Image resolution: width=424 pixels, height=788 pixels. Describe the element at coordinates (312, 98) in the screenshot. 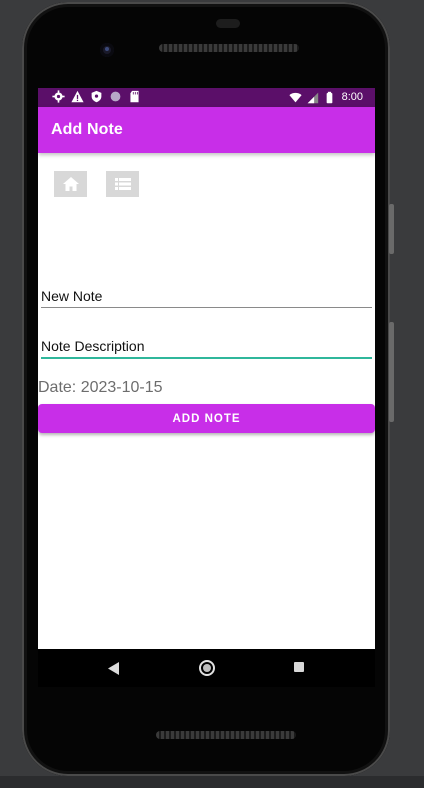

I see `cell-signal-icon` at that location.